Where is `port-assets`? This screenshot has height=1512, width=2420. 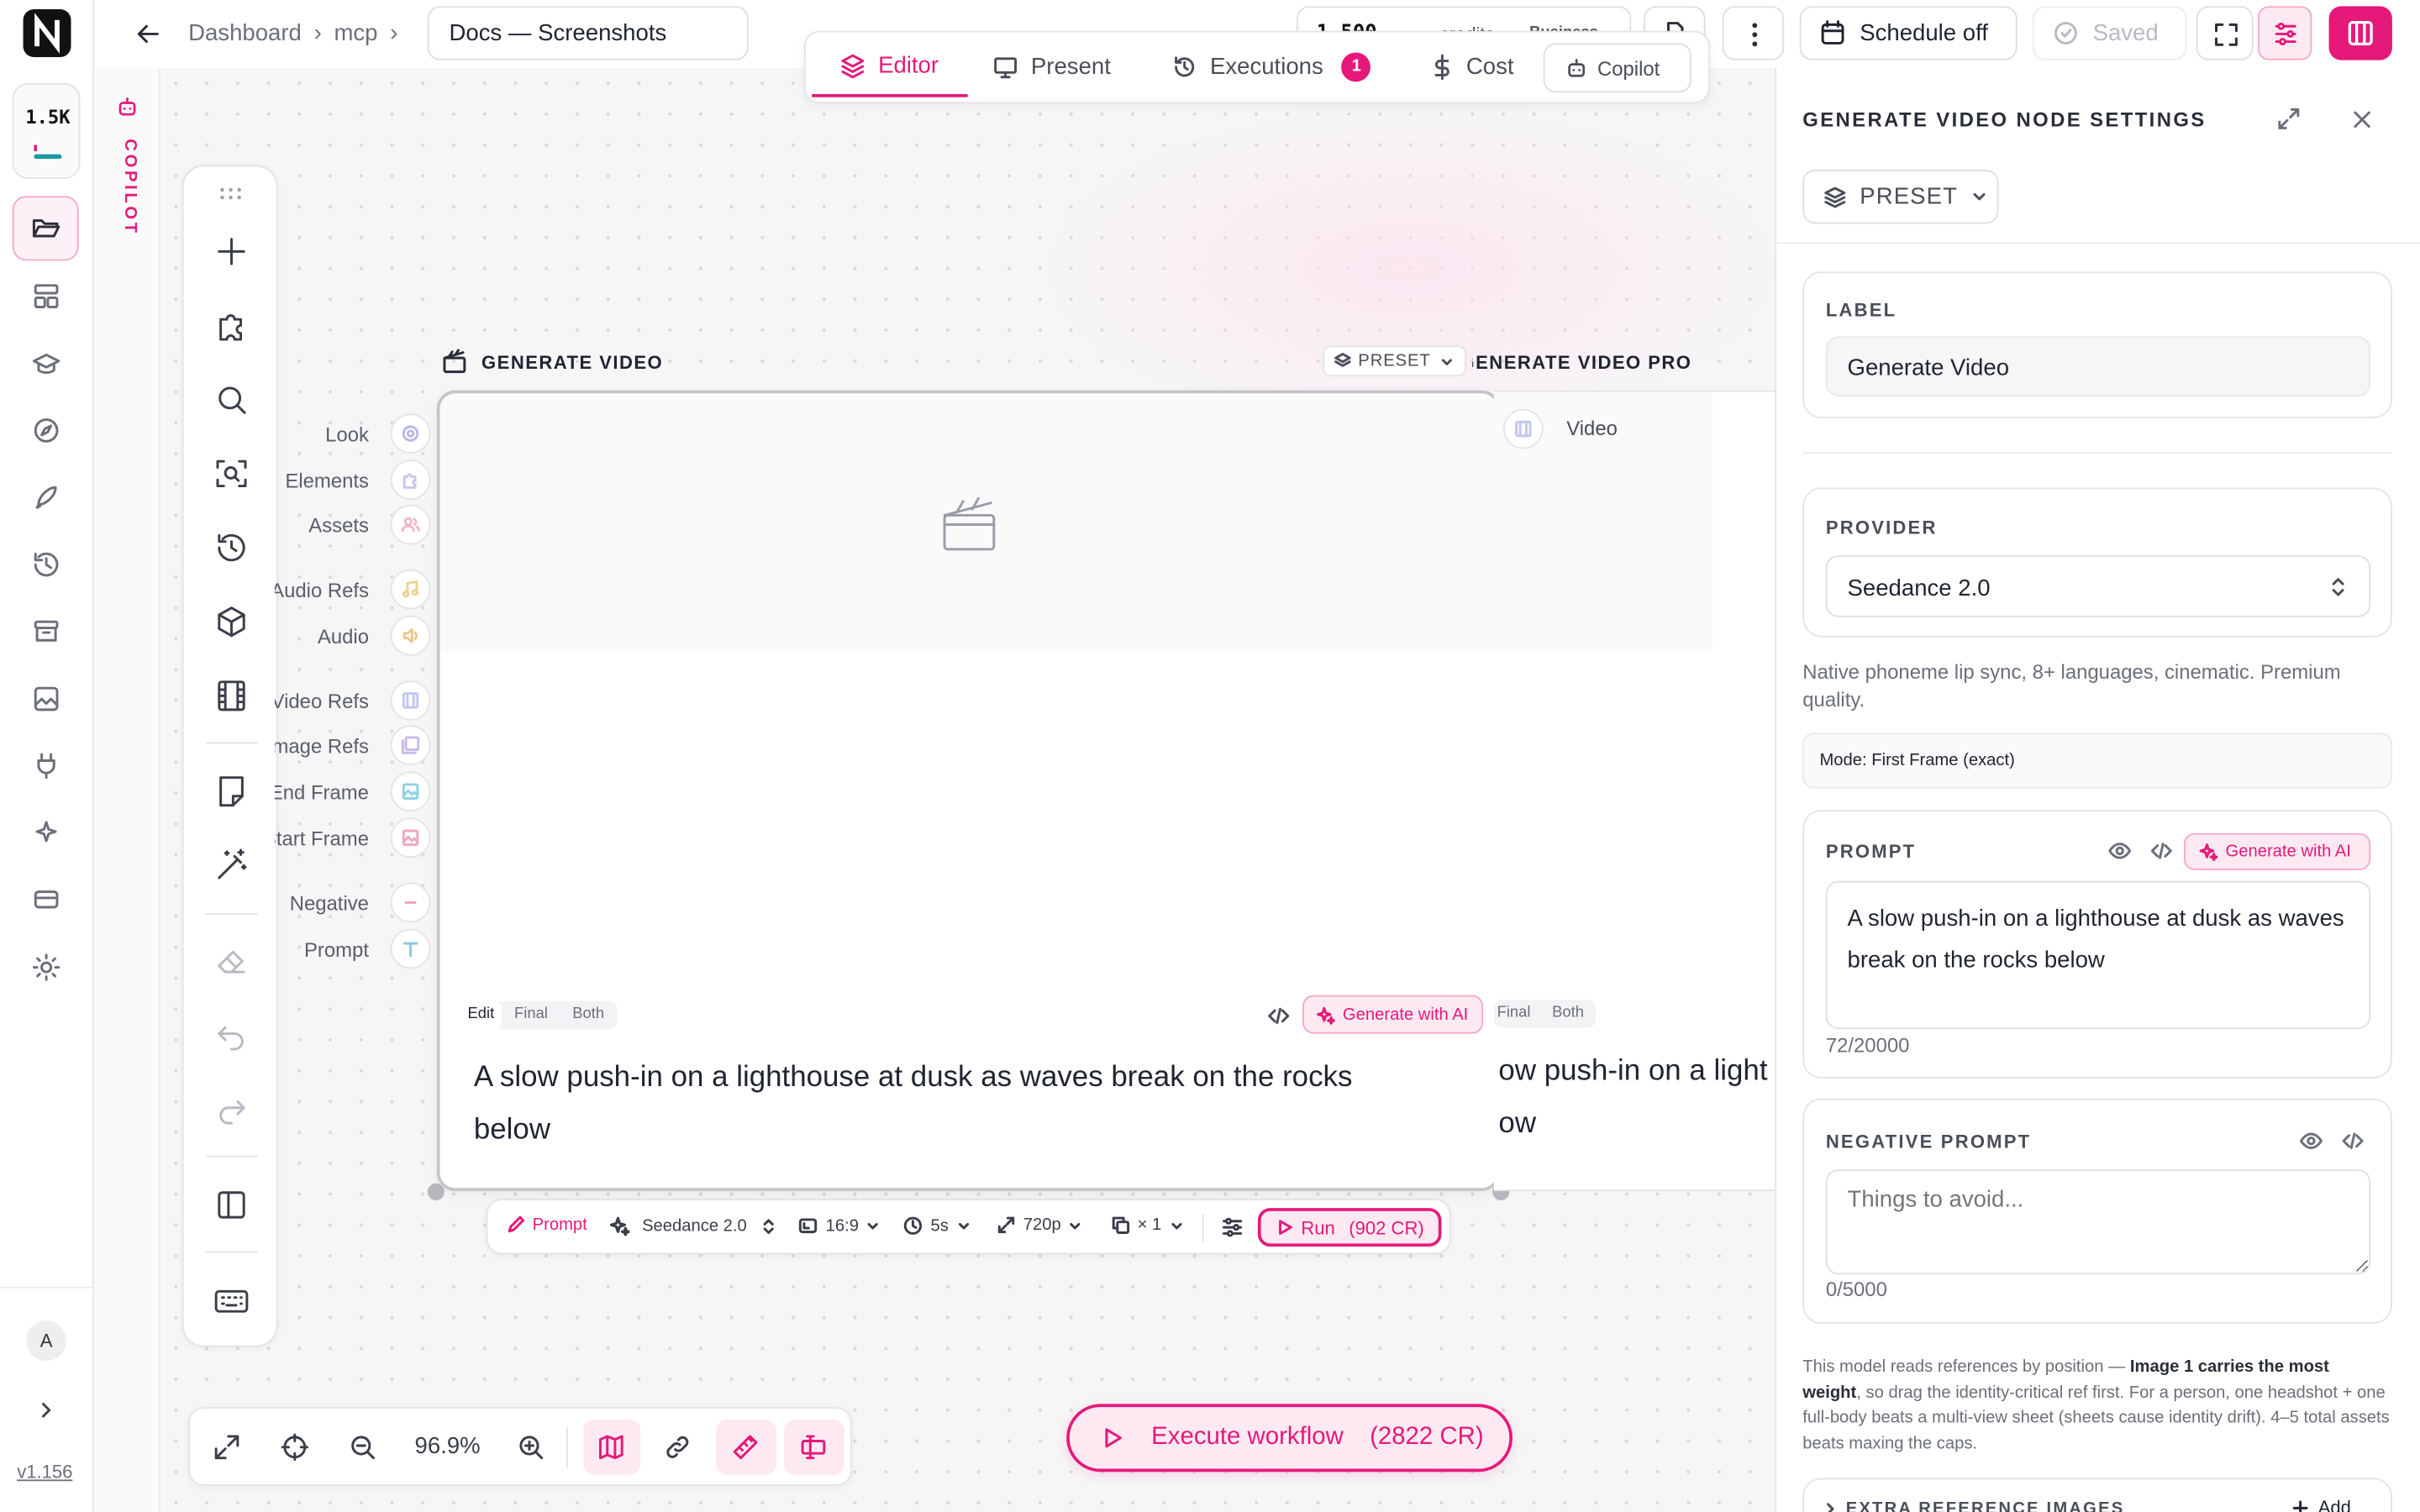 port-assets is located at coordinates (411, 524).